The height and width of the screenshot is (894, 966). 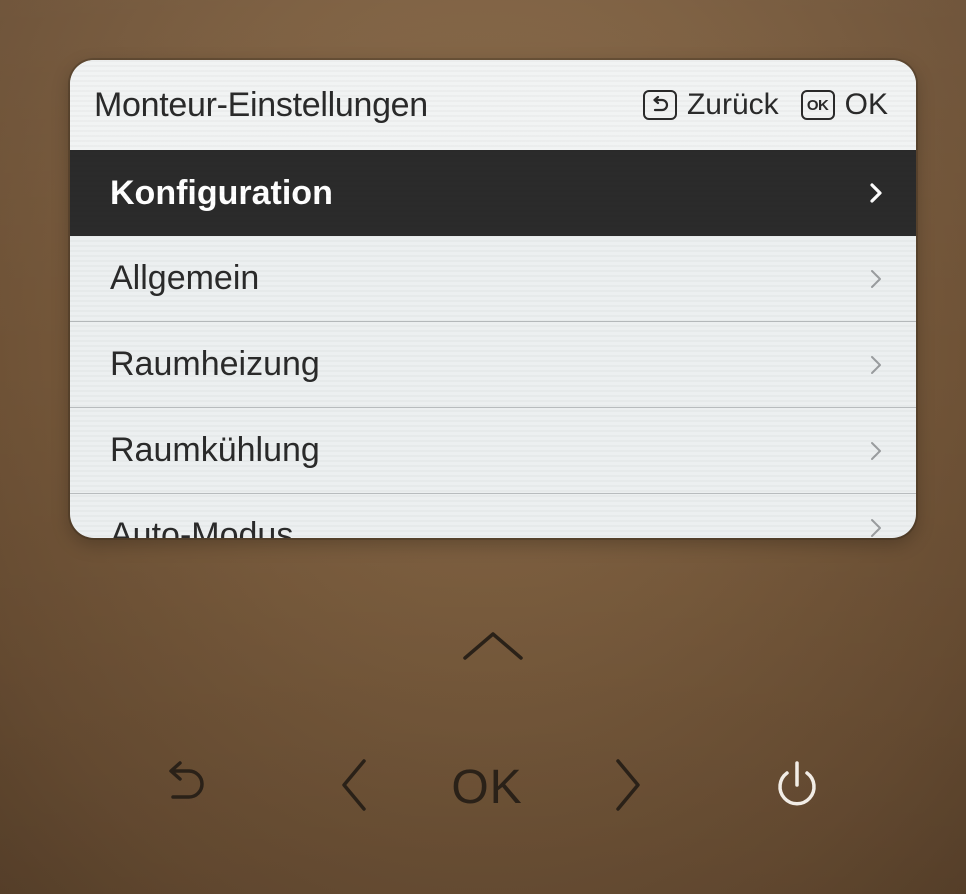 I want to click on menu-item-label: Allgemein, so click(x=185, y=278).